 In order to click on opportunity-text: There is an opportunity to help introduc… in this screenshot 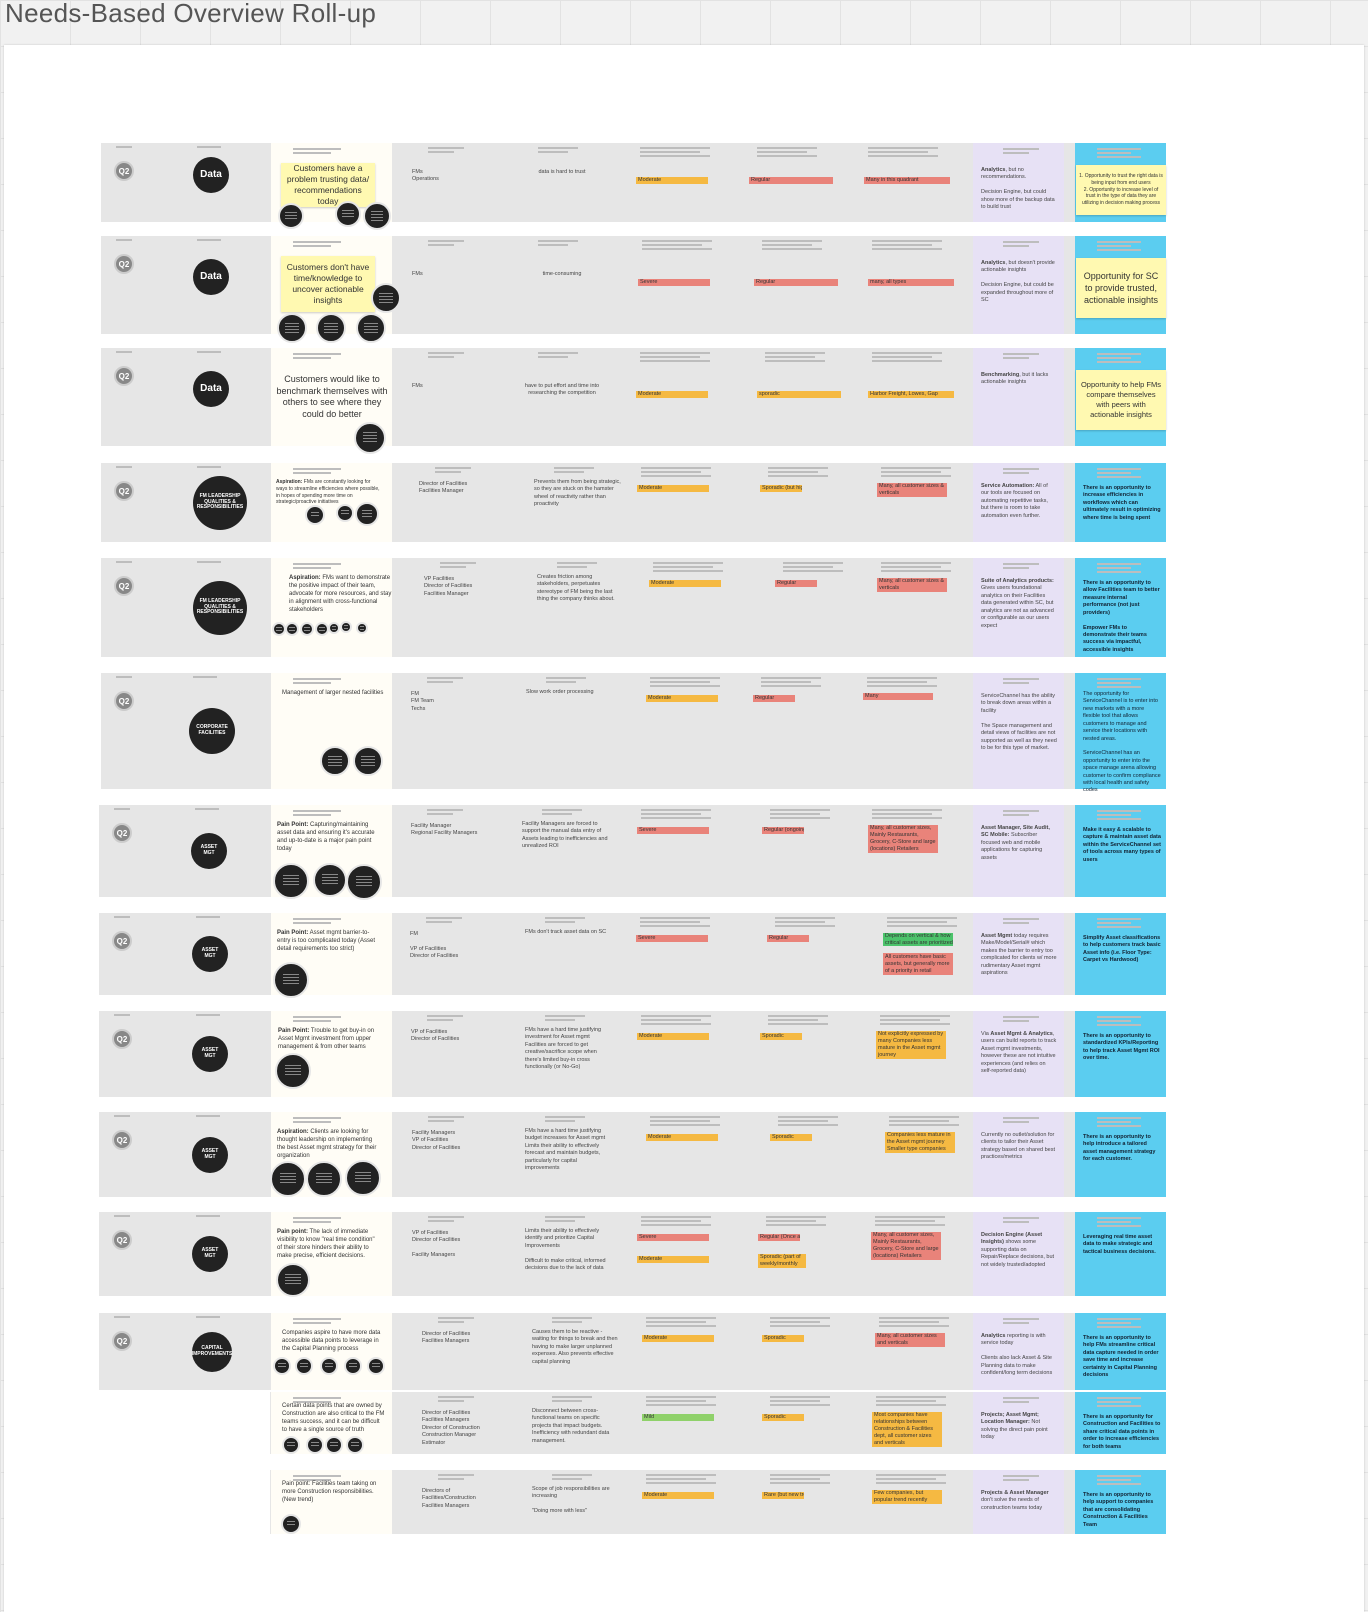, I will do `click(1119, 1148)`.